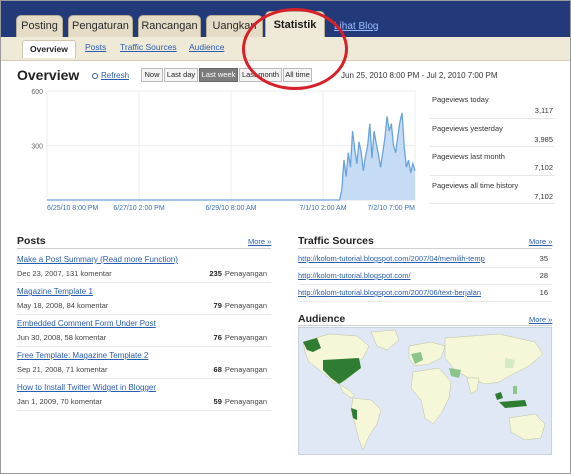  I want to click on map-region-australia, so click(527, 427).